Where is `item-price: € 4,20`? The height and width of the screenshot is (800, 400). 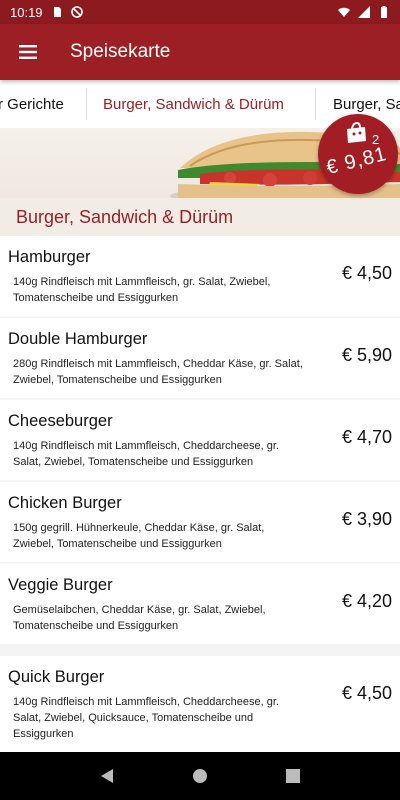 item-price: € 4,20 is located at coordinates (366, 601).